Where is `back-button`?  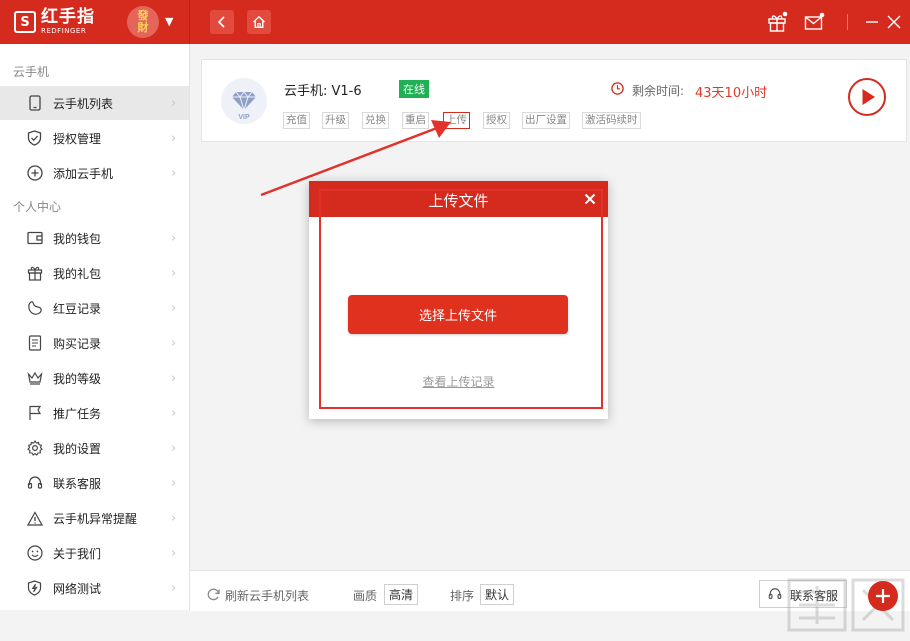
back-button is located at coordinates (222, 22).